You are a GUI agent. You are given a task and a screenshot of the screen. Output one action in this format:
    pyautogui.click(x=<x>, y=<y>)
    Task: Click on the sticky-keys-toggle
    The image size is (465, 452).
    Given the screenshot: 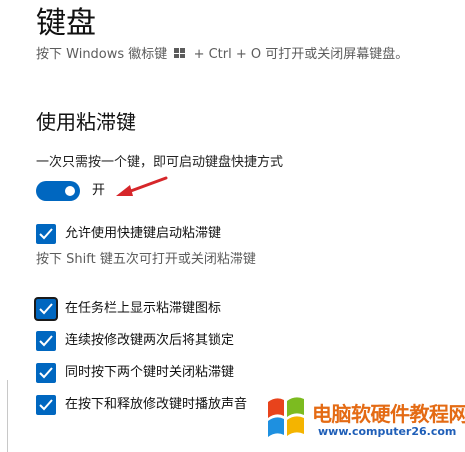 What is the action you would take?
    pyautogui.click(x=58, y=191)
    